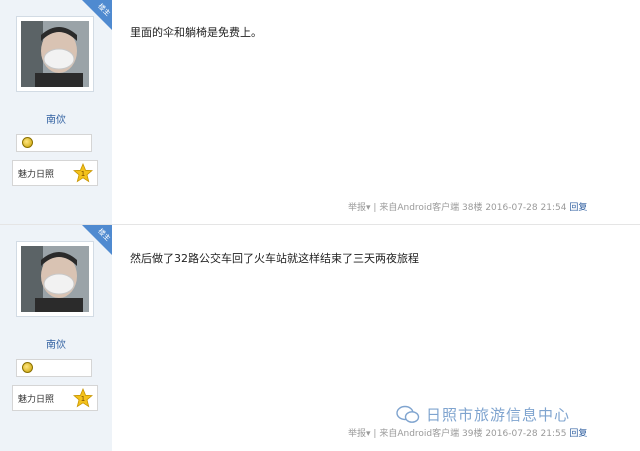  Describe the element at coordinates (408, 414) in the screenshot. I see `wechat-icon` at that location.